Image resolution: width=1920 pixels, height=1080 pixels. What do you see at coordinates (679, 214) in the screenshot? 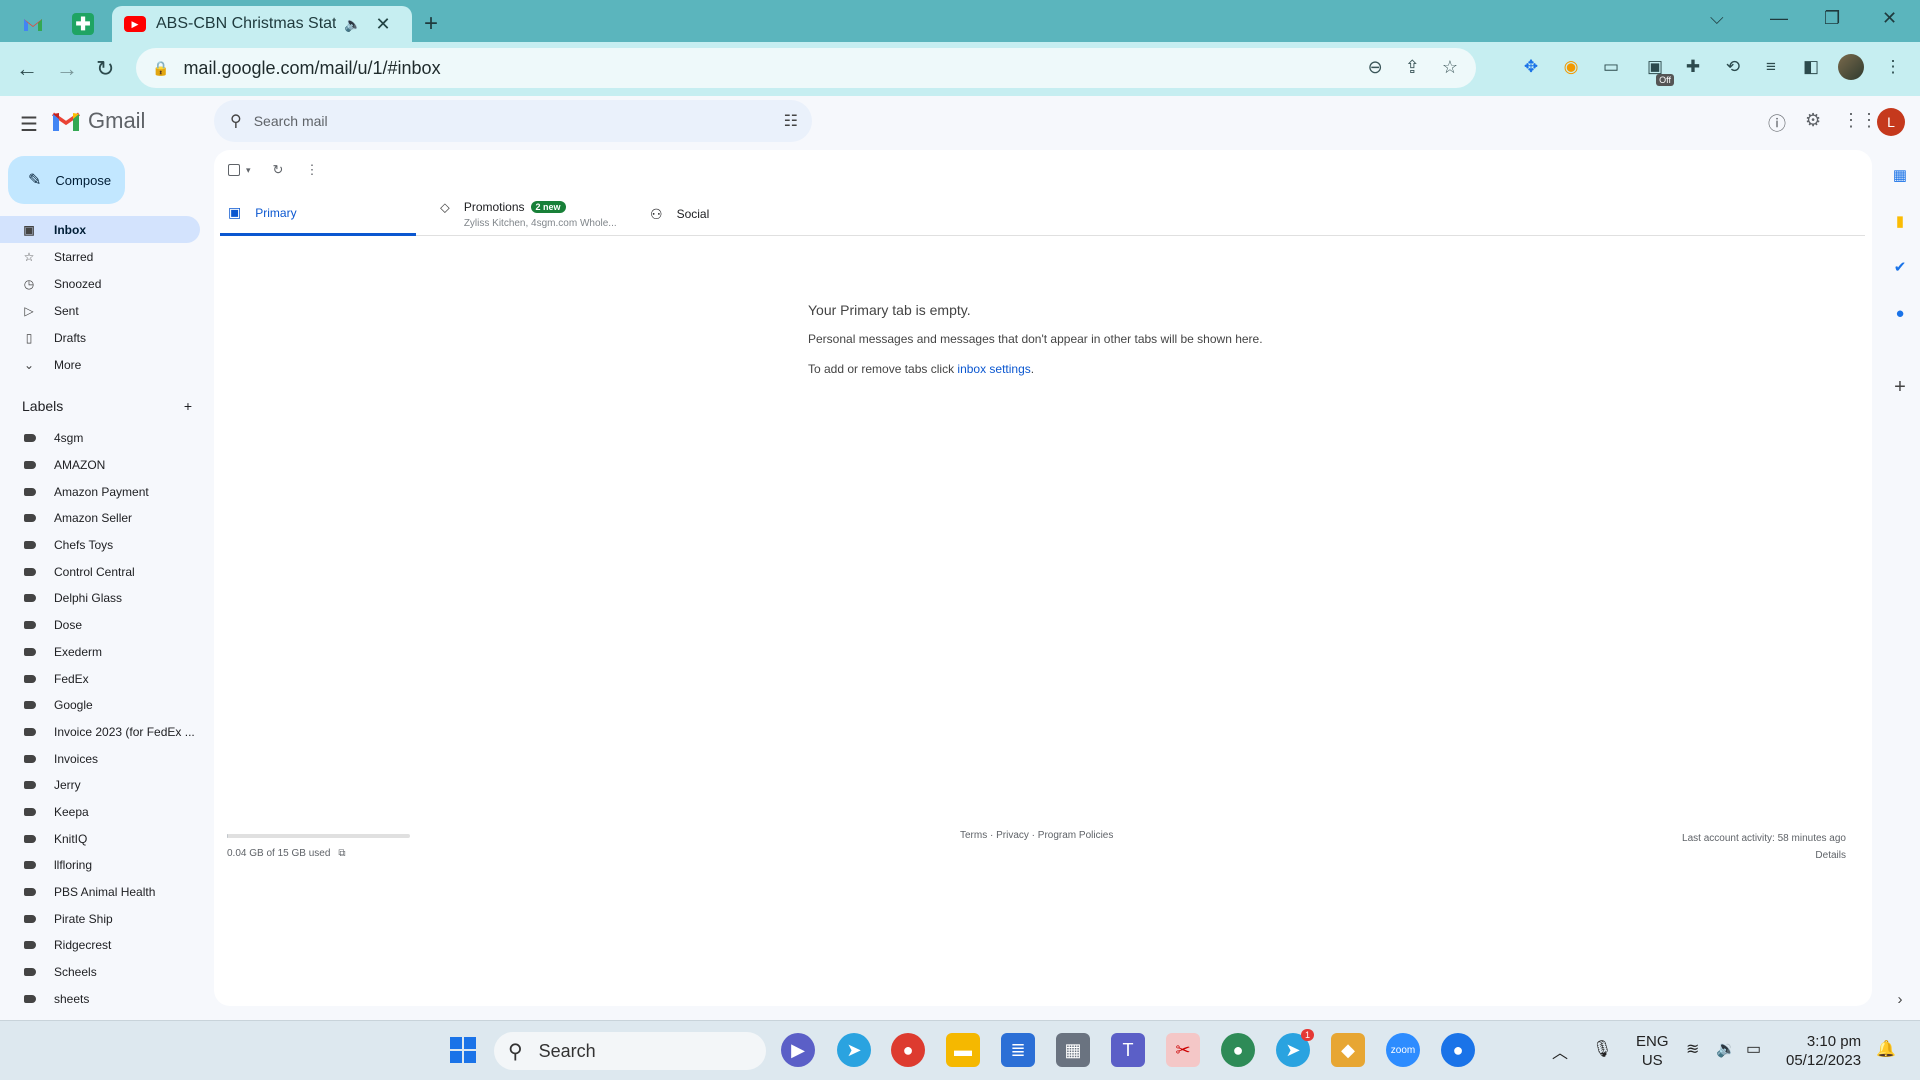
I see `tab-social: ⚇ Social` at bounding box center [679, 214].